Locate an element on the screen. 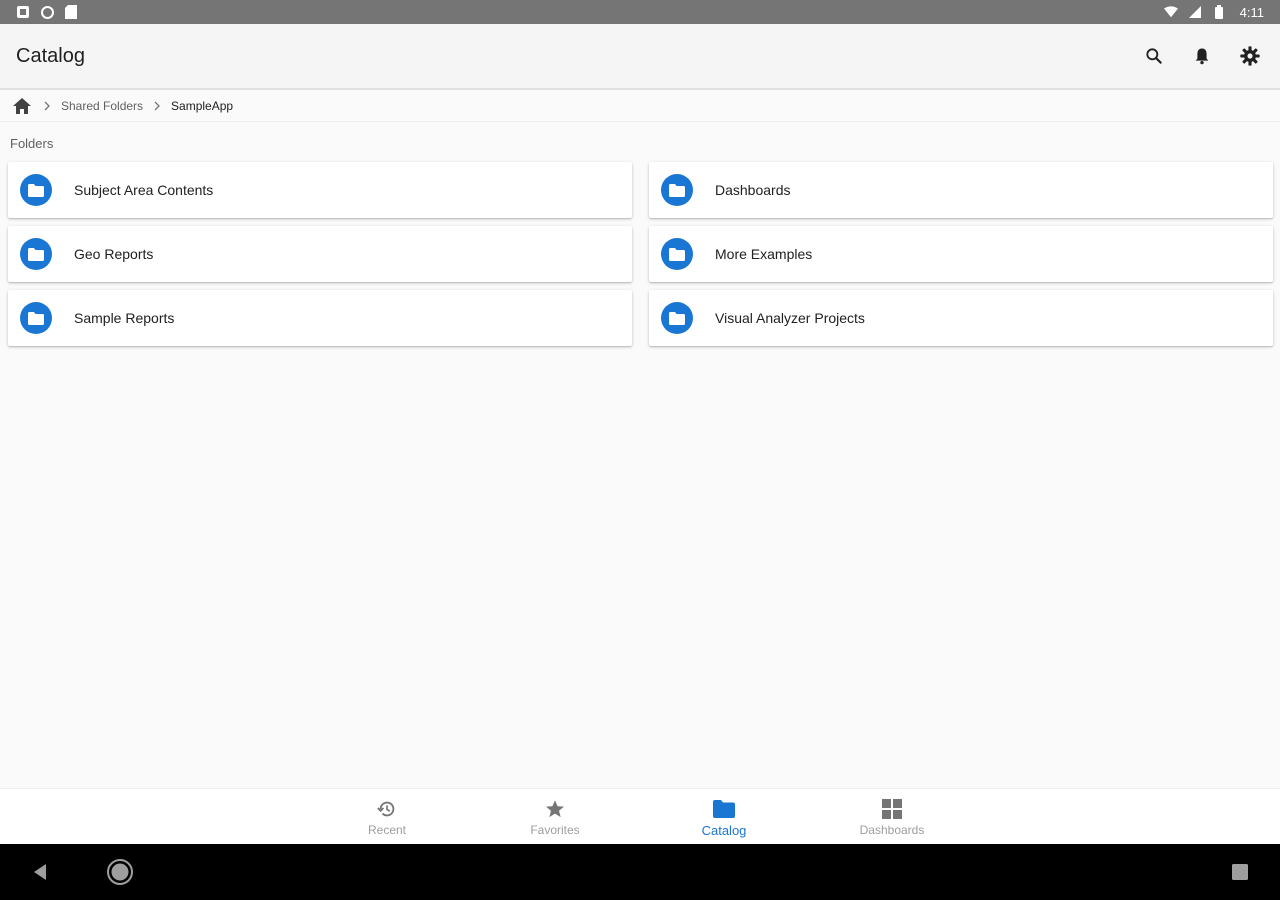 Image resolution: width=1280 pixels, height=900 pixels. home-icon is located at coordinates (22, 106).